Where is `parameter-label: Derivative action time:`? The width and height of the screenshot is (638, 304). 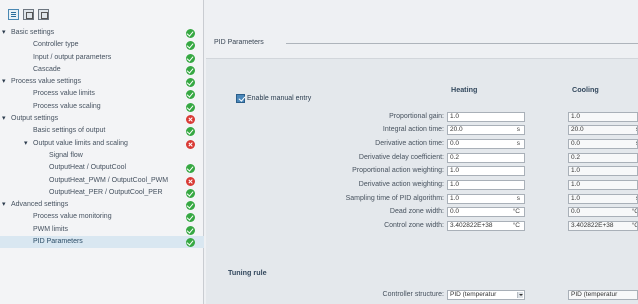 parameter-label: Derivative action time: is located at coordinates (409, 143).